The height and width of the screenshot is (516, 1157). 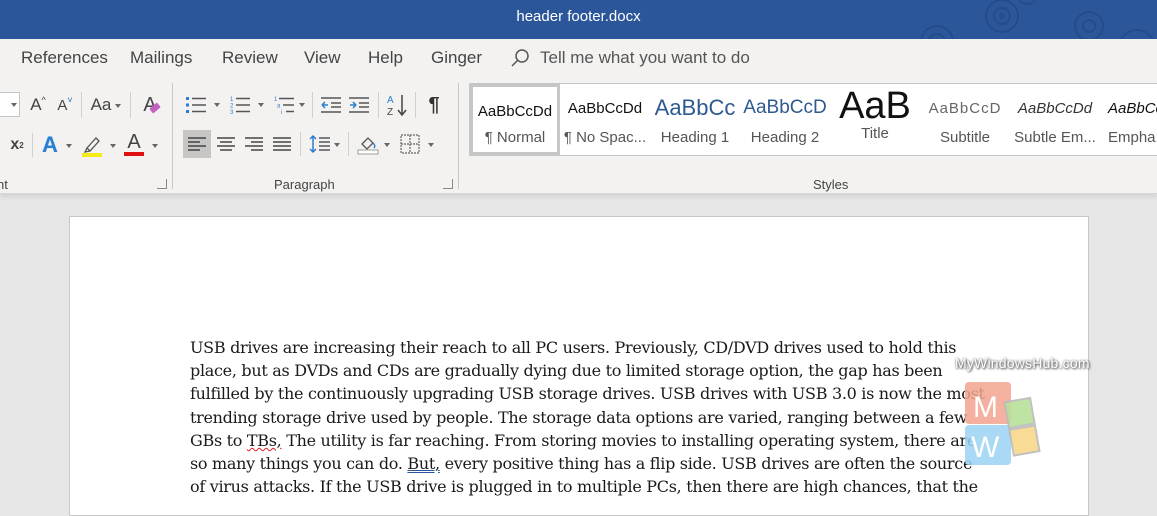 I want to click on multilevel-list-button: 1 a i, so click(x=284, y=105).